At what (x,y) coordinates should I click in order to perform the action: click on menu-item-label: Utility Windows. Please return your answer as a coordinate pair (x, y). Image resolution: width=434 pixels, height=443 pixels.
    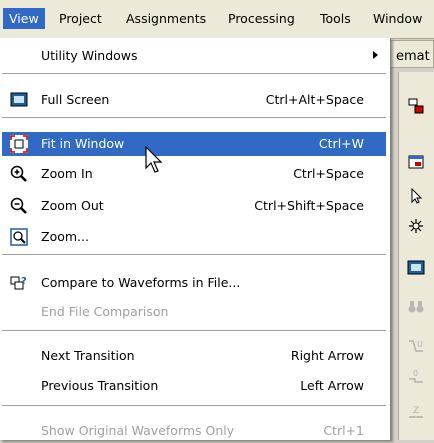
    Looking at the image, I should click on (89, 55).